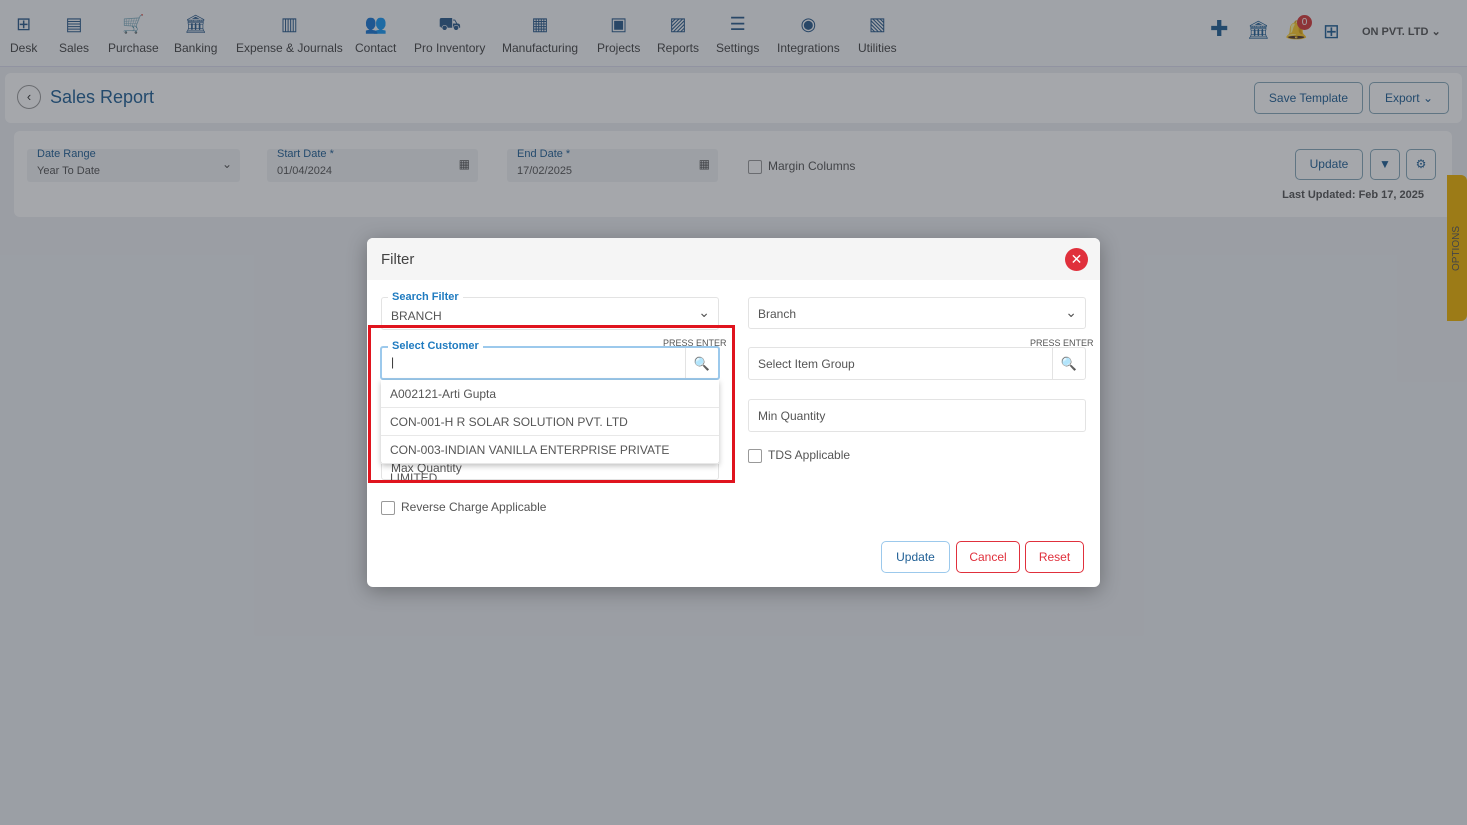 The height and width of the screenshot is (825, 1467). What do you see at coordinates (917, 313) in the screenshot?
I see `branch-select: Branch ⌄` at bounding box center [917, 313].